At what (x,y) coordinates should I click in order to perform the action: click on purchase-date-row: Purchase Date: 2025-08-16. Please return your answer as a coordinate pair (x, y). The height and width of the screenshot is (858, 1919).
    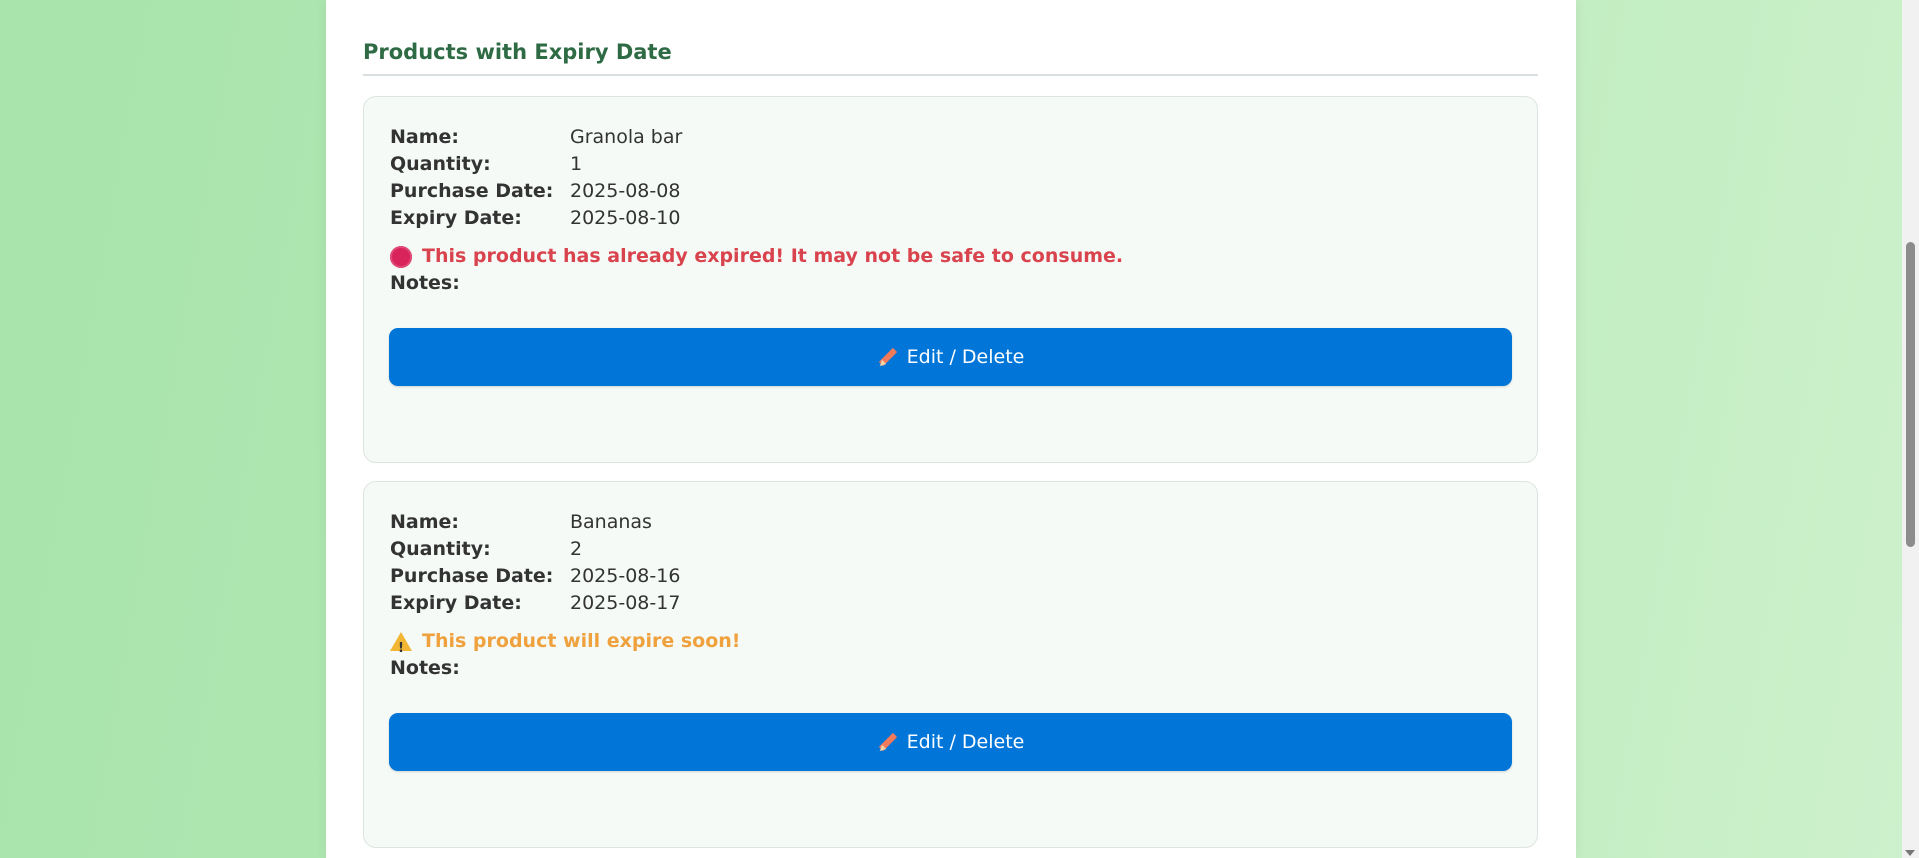
    Looking at the image, I should click on (535, 576).